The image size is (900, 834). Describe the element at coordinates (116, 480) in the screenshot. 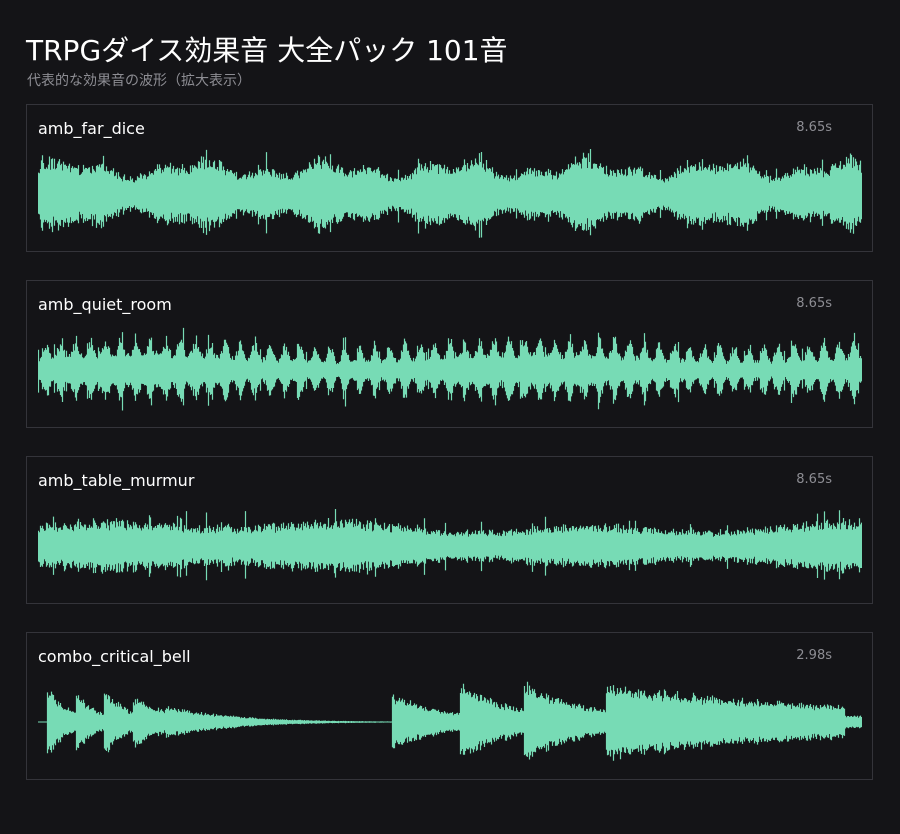

I see `sound-name: amb_table_murmur` at that location.